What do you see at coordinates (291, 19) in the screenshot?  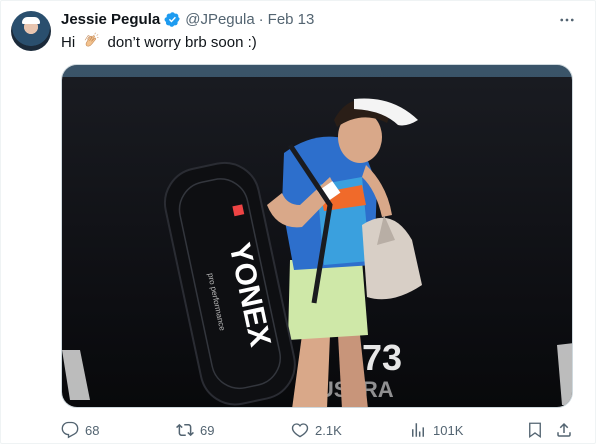 I see `tweet-date: Feb 13` at bounding box center [291, 19].